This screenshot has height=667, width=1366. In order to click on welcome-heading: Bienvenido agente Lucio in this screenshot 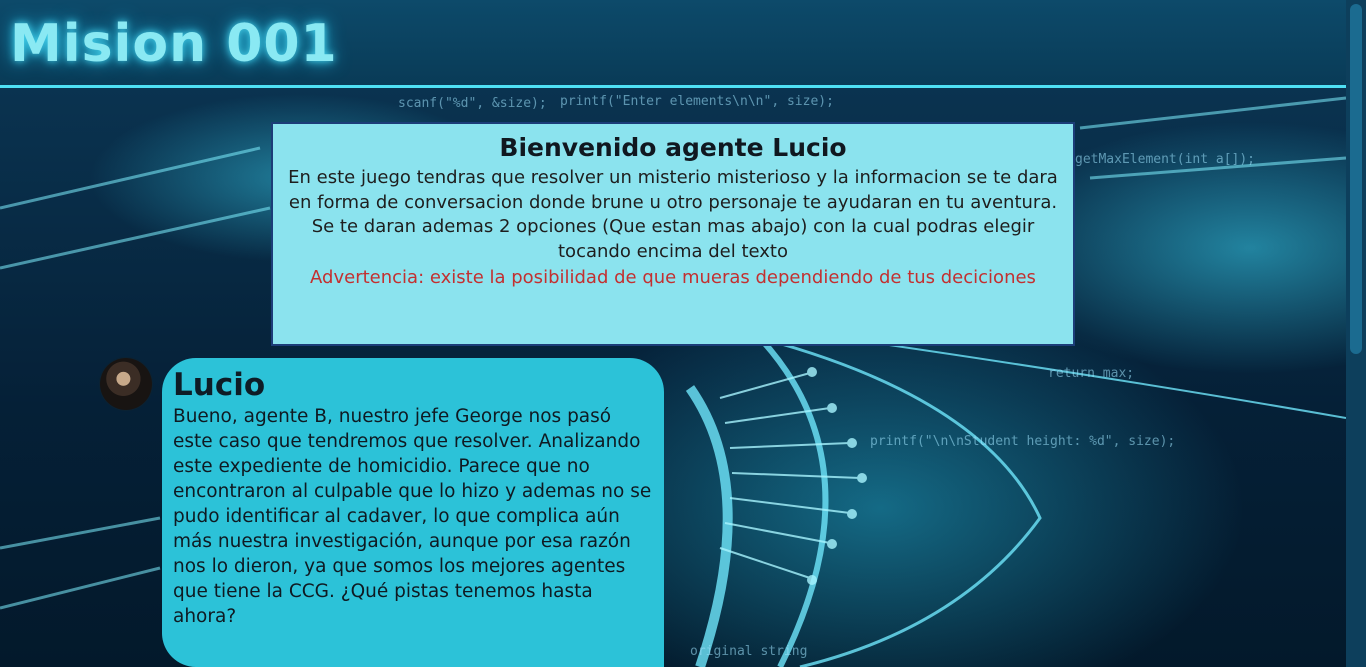, I will do `click(673, 147)`.